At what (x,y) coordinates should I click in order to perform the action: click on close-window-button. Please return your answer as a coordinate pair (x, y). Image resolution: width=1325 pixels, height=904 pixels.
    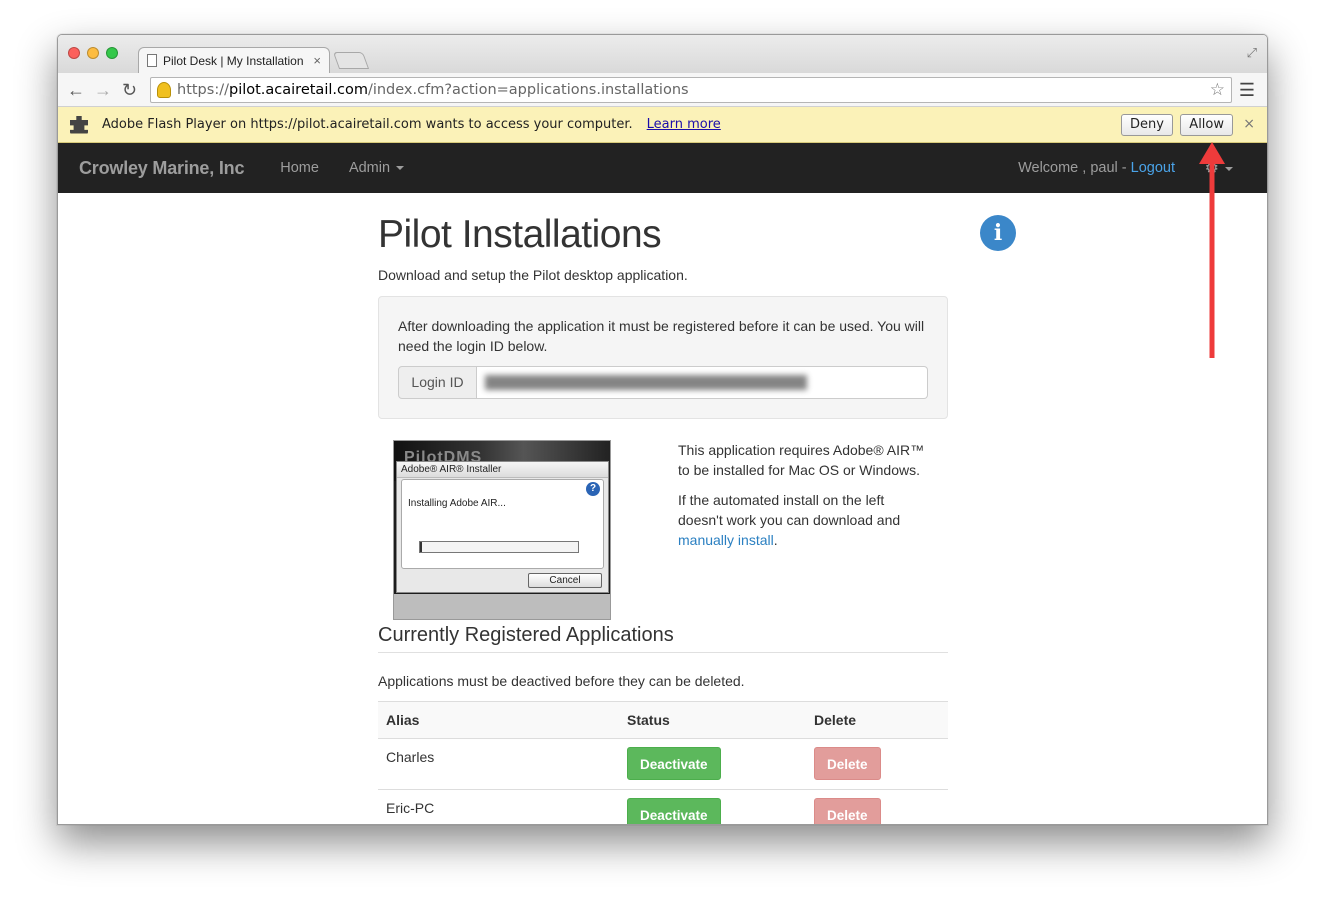
    Looking at the image, I should click on (74, 53).